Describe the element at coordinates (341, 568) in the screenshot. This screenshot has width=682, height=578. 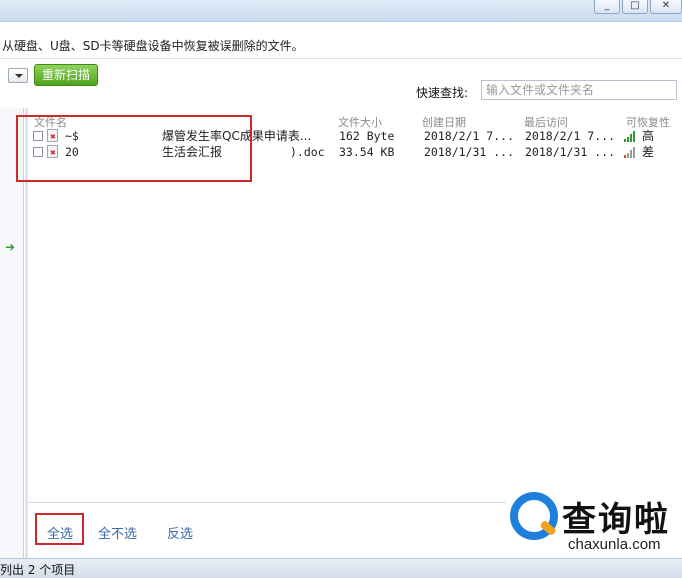
I see `status-bar: 列出 2 个项目` at that location.